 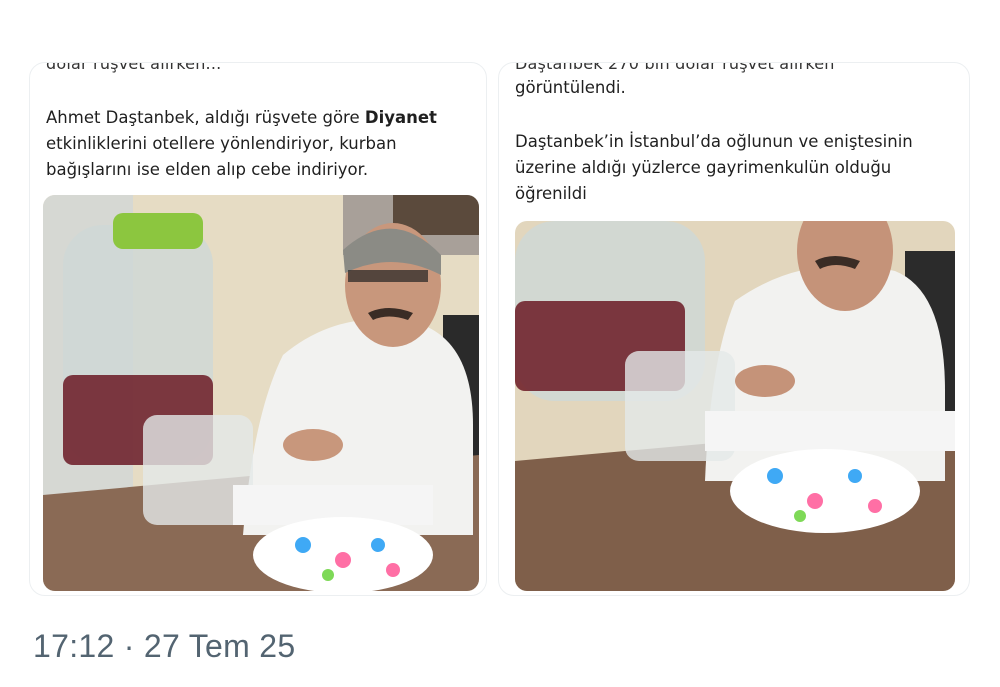 What do you see at coordinates (164, 646) in the screenshot?
I see `post-timestamp: 17:12 · 27 Tem 25` at bounding box center [164, 646].